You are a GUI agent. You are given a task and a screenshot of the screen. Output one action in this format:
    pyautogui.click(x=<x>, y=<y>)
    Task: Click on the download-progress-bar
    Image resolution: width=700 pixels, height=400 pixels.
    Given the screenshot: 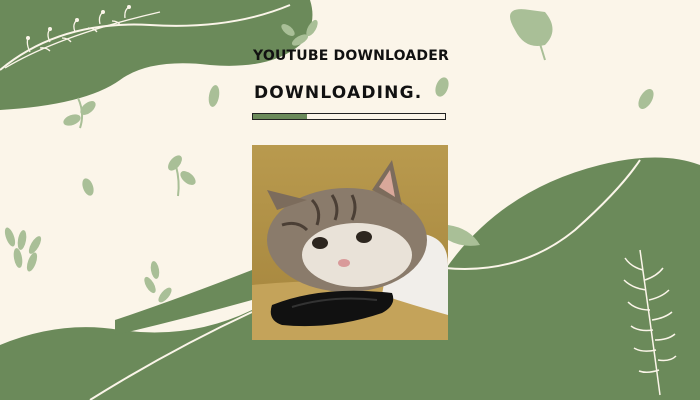 What is the action you would take?
    pyautogui.click(x=349, y=116)
    